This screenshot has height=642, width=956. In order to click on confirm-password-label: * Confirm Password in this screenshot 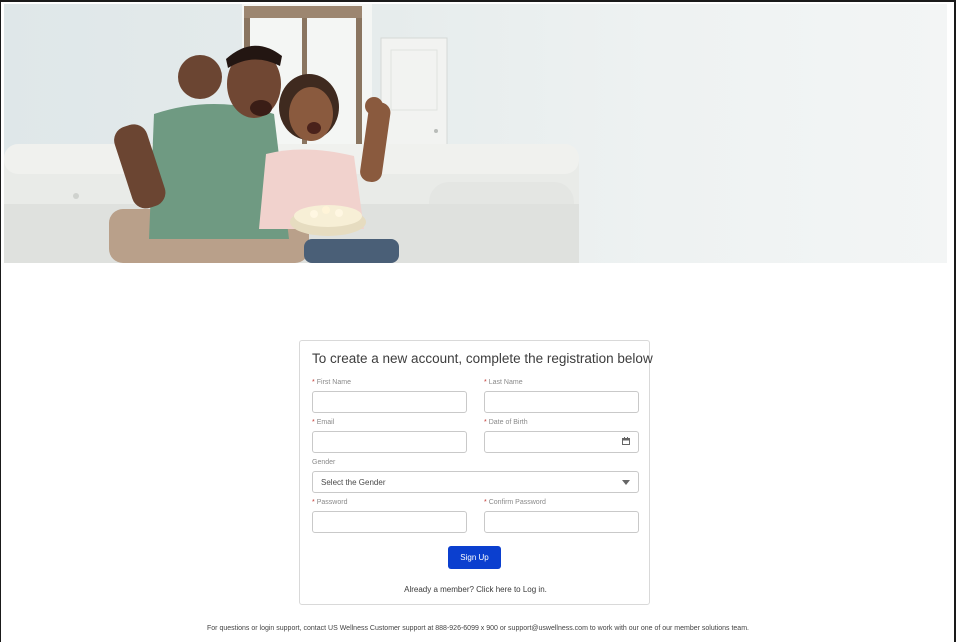, I will do `click(515, 502)`.